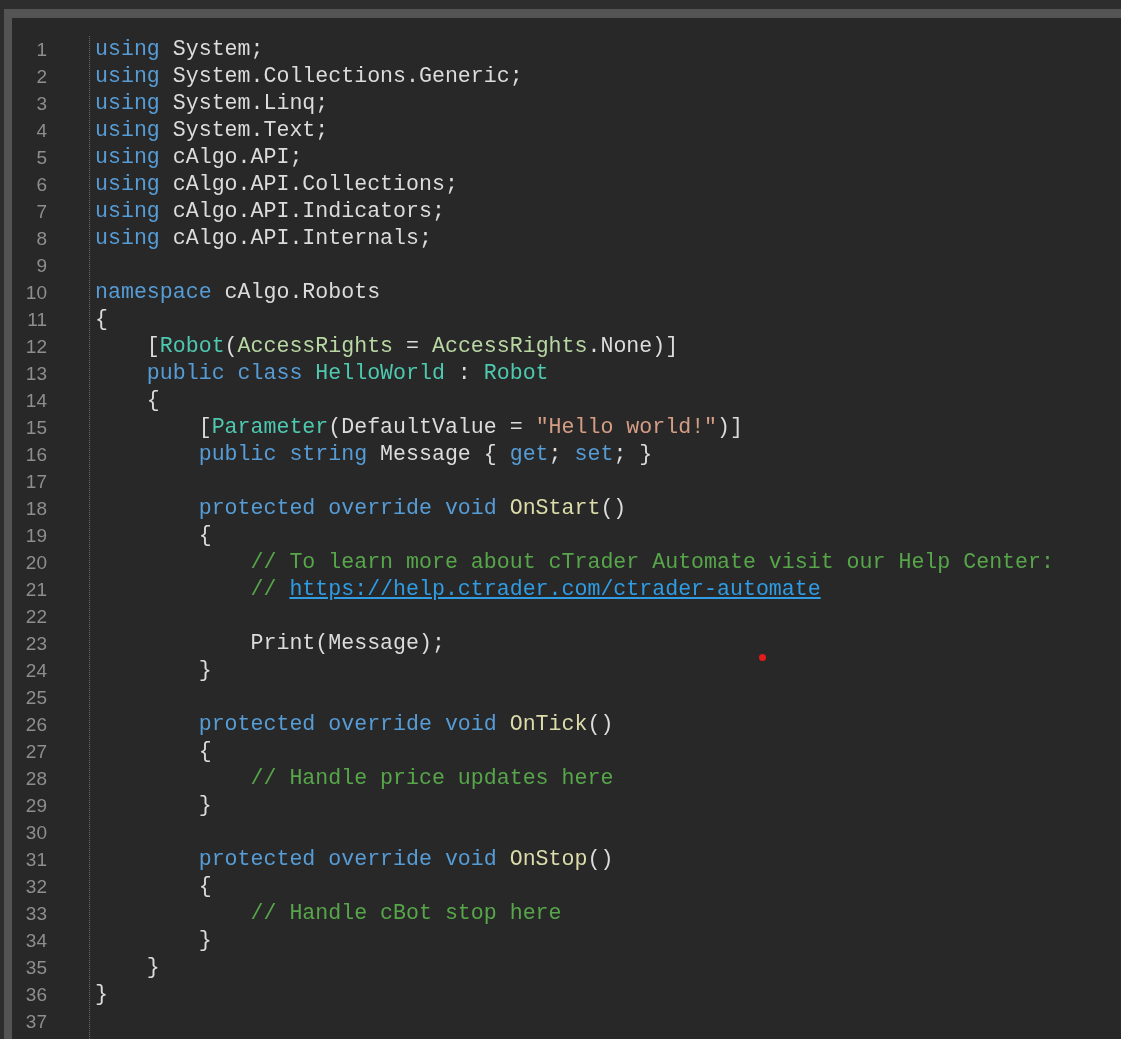 Image resolution: width=1121 pixels, height=1039 pixels. Describe the element at coordinates (36, 671) in the screenshot. I see `line-number: 24` at that location.